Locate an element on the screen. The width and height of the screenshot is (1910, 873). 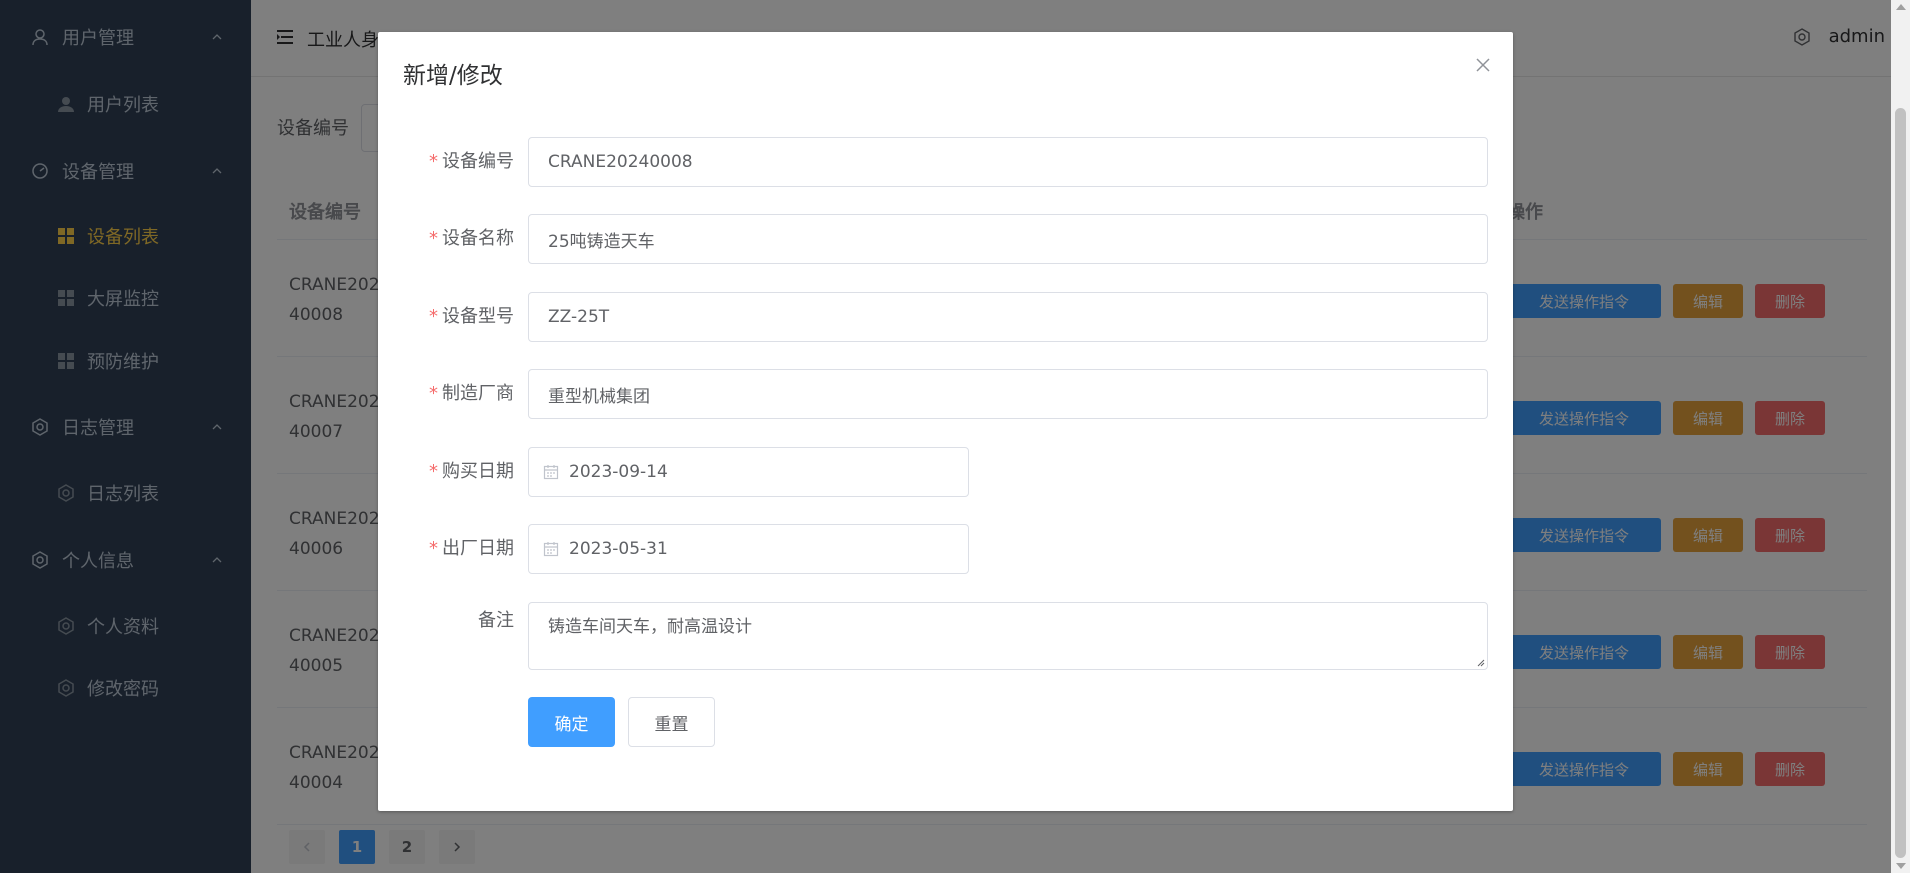
field-label: * 购买日期 is located at coordinates (471, 471).